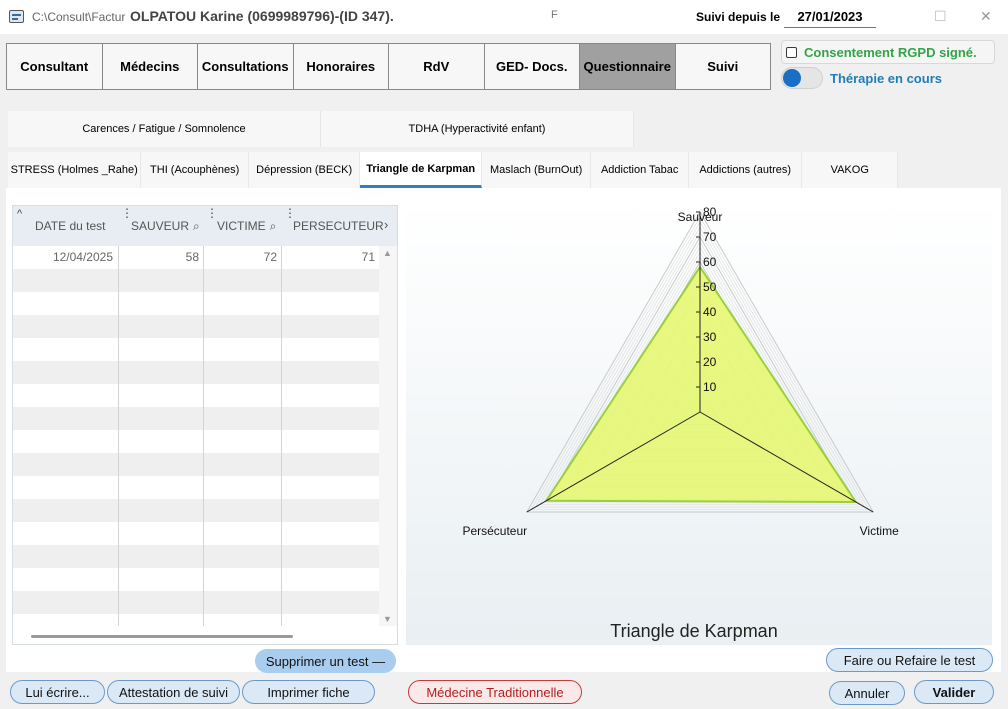 The height and width of the screenshot is (709, 1008). Describe the element at coordinates (710, 262) in the screenshot. I see `tick-label: 60` at that location.